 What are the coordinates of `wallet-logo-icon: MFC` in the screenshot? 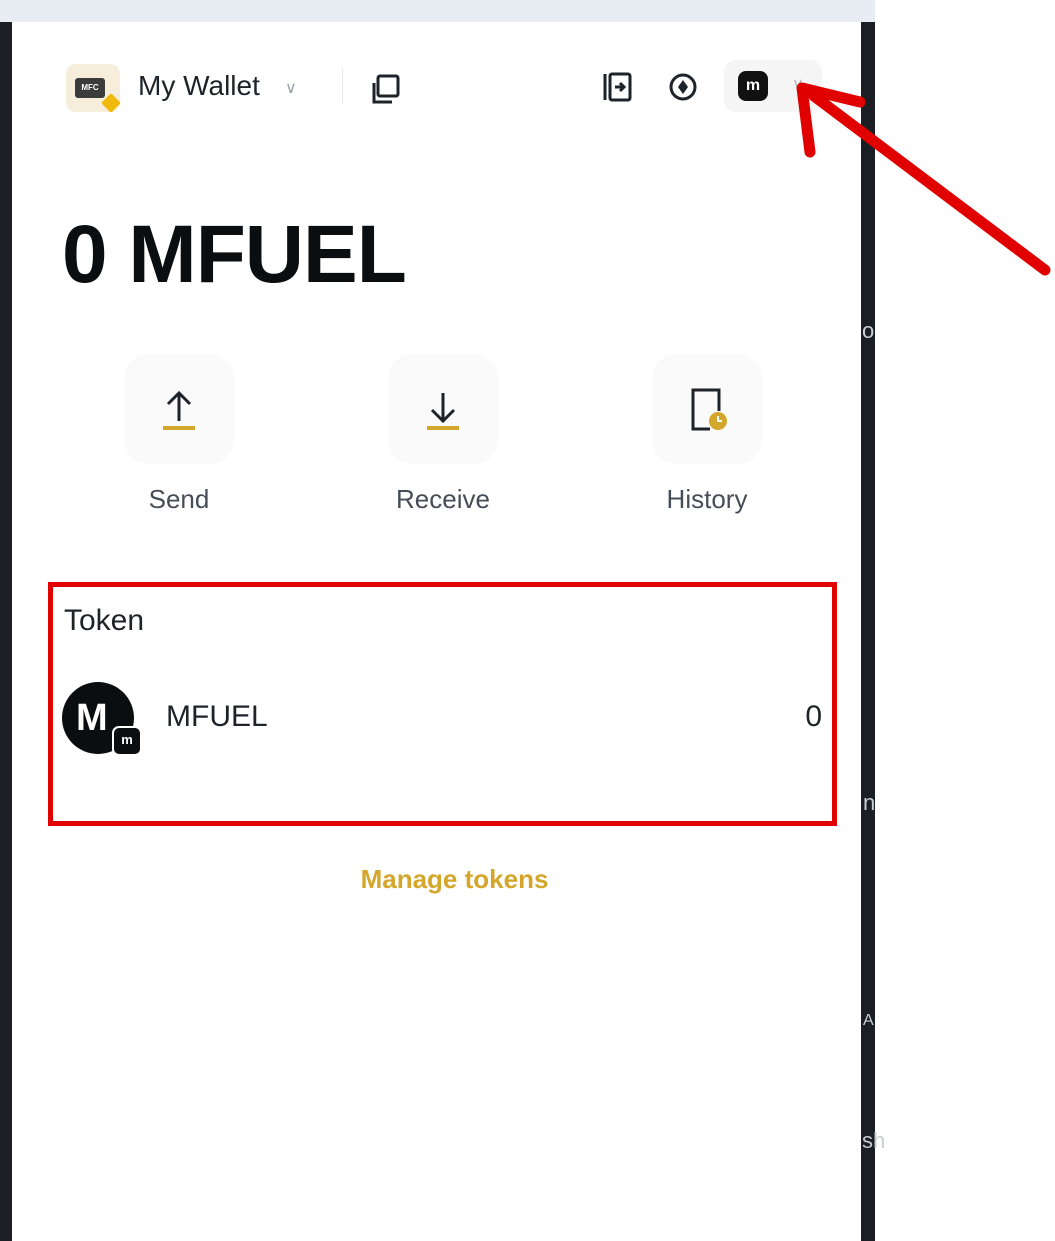 It's located at (93, 88).